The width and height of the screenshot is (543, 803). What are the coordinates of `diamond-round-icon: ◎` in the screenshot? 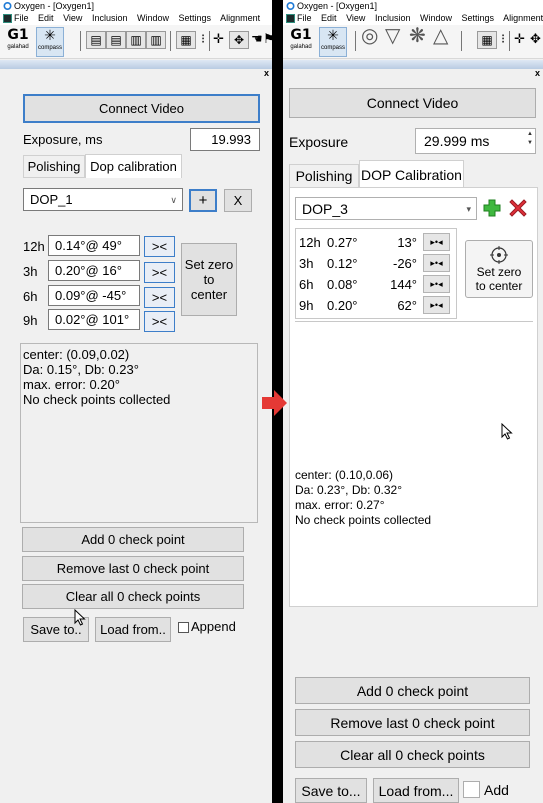 It's located at (369, 36).